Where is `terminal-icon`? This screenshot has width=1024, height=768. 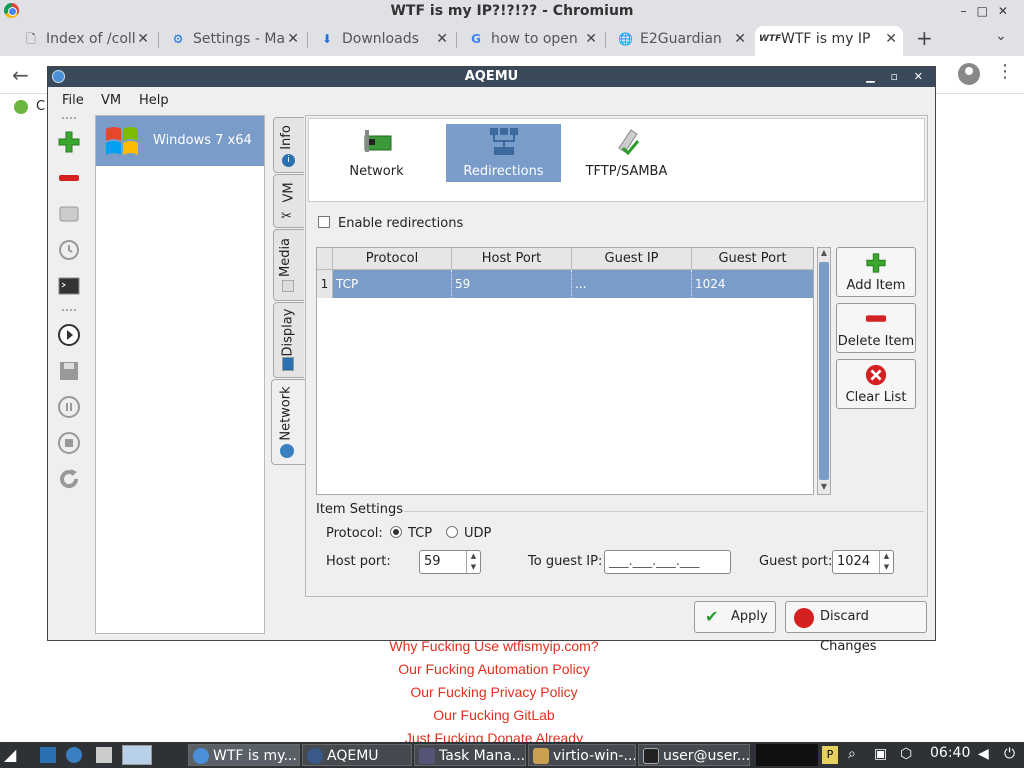
terminal-icon is located at coordinates (69, 286).